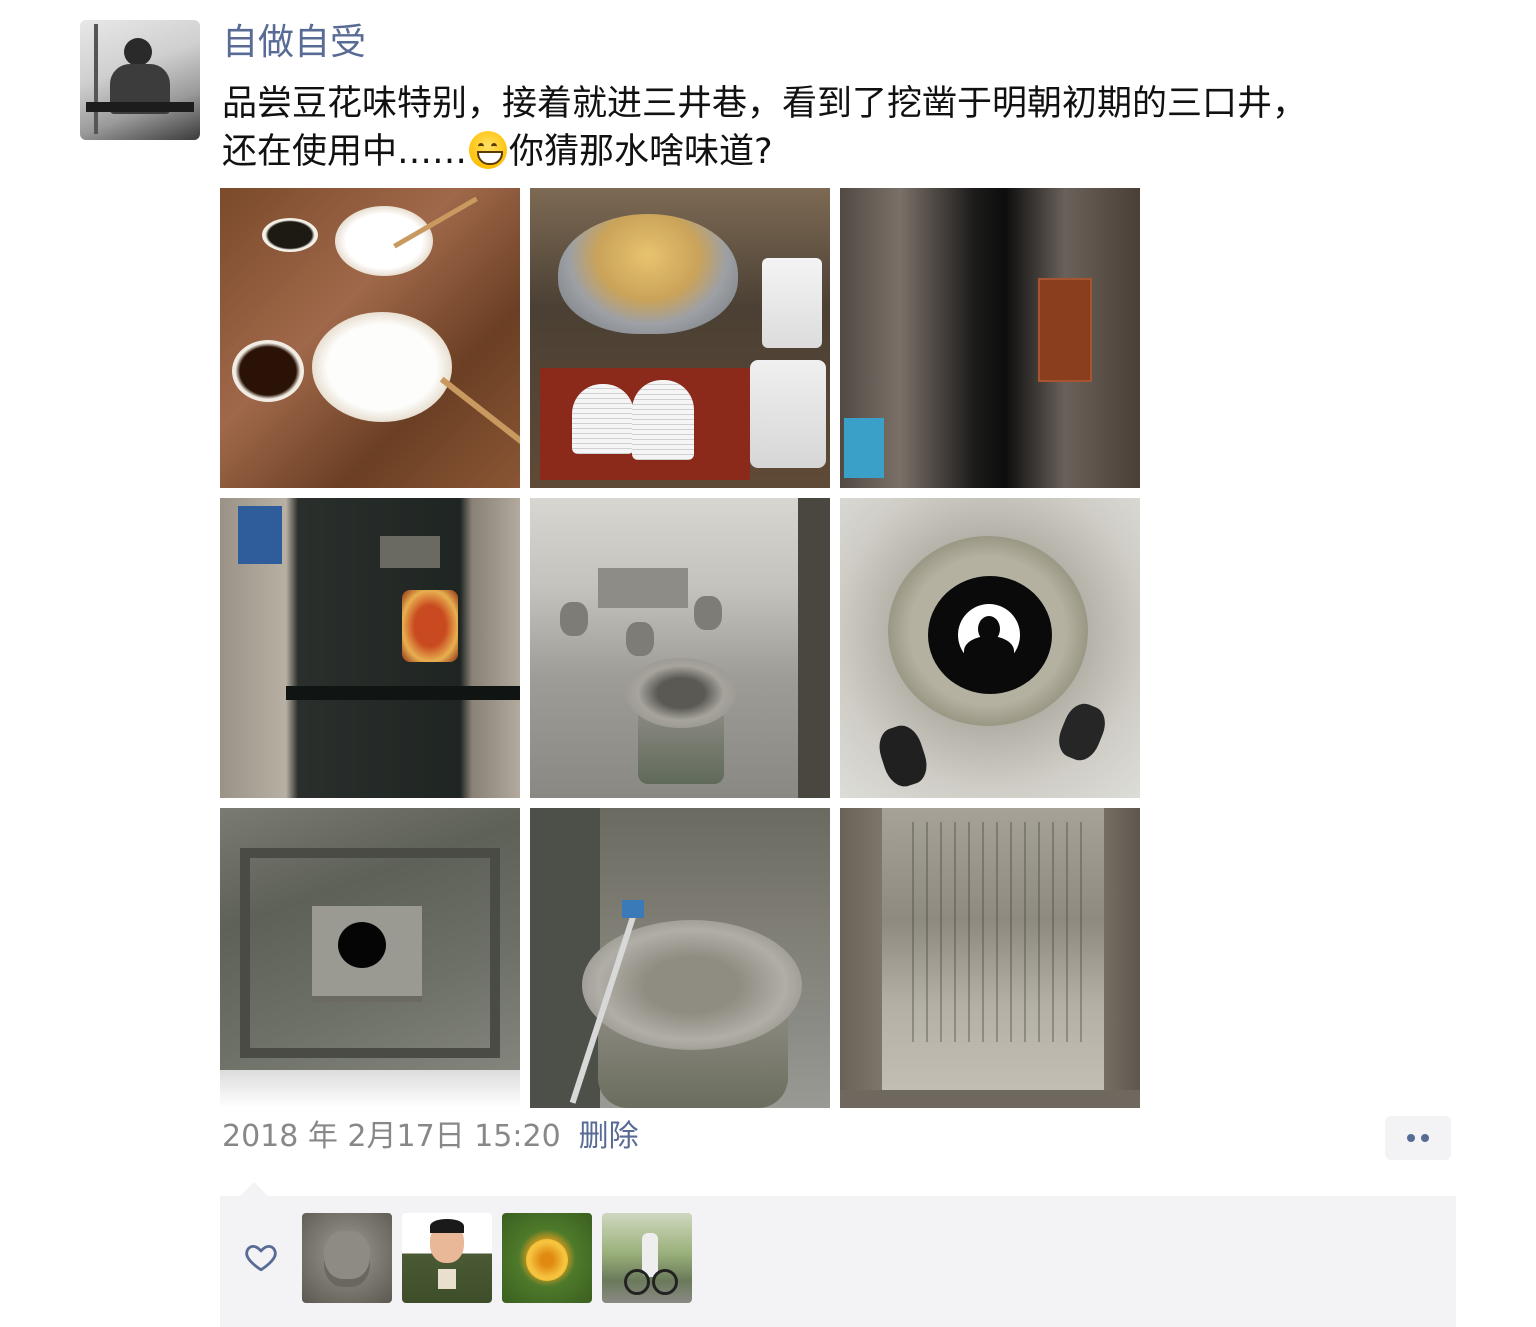 The image size is (1536, 1327). Describe the element at coordinates (647, 1258) in the screenshot. I see `liker-avatar-cyclist` at that location.